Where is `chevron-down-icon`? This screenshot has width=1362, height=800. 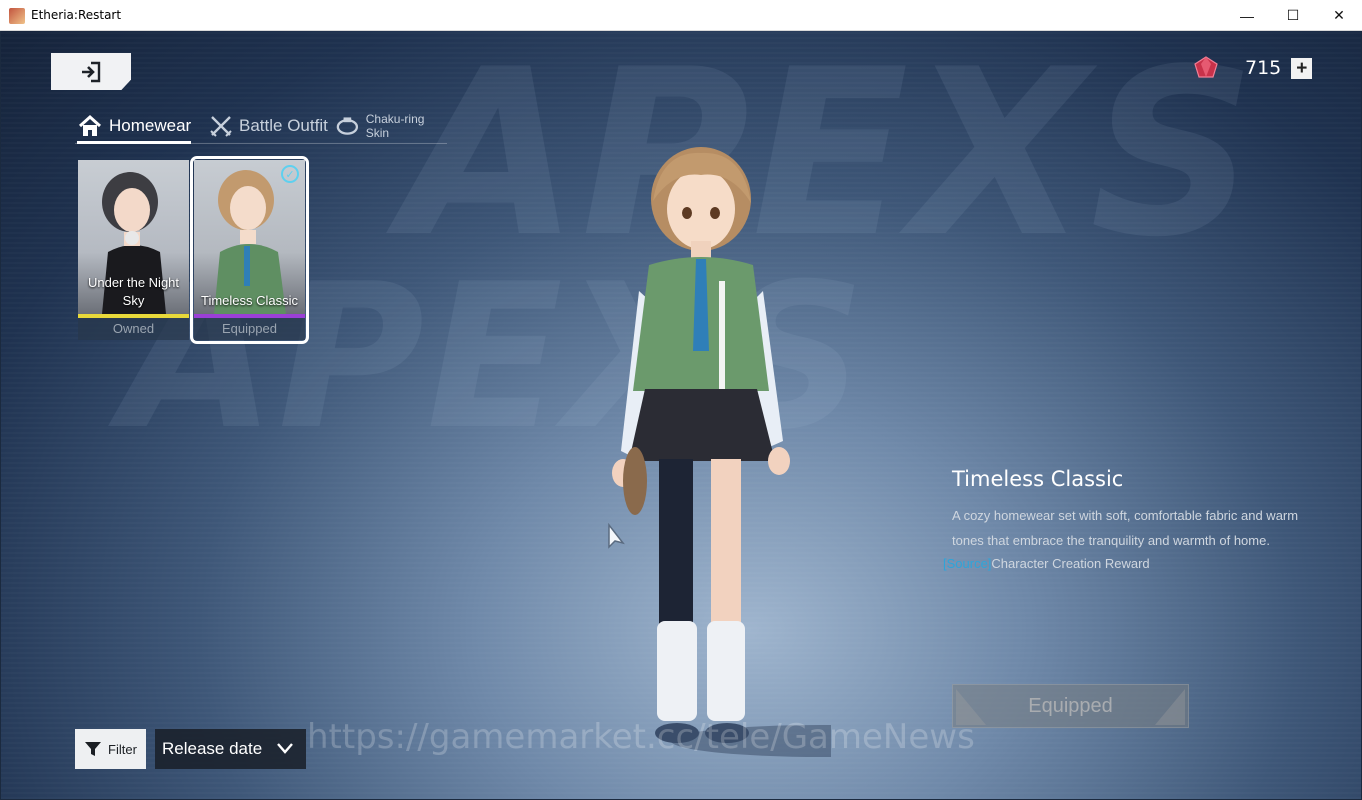
chevron-down-icon is located at coordinates (285, 748).